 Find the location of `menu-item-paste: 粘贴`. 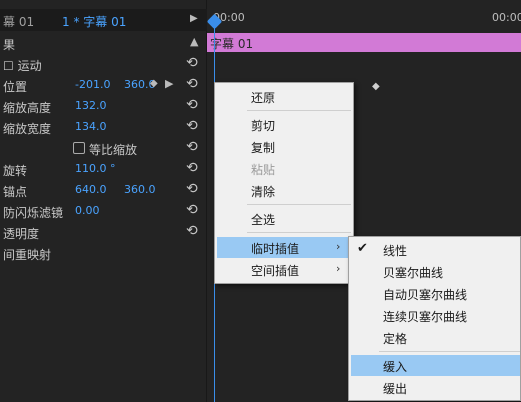

menu-item-paste: 粘贴 is located at coordinates (284, 168).